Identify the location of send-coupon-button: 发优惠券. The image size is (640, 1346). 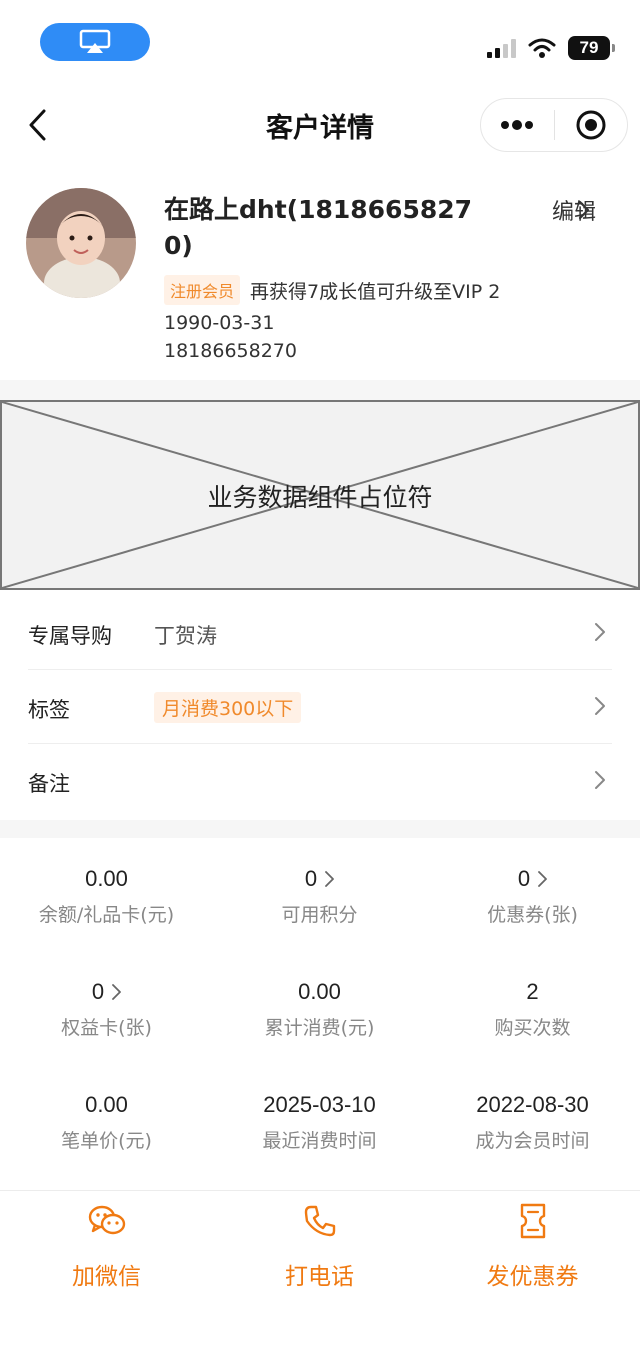
(532, 1246).